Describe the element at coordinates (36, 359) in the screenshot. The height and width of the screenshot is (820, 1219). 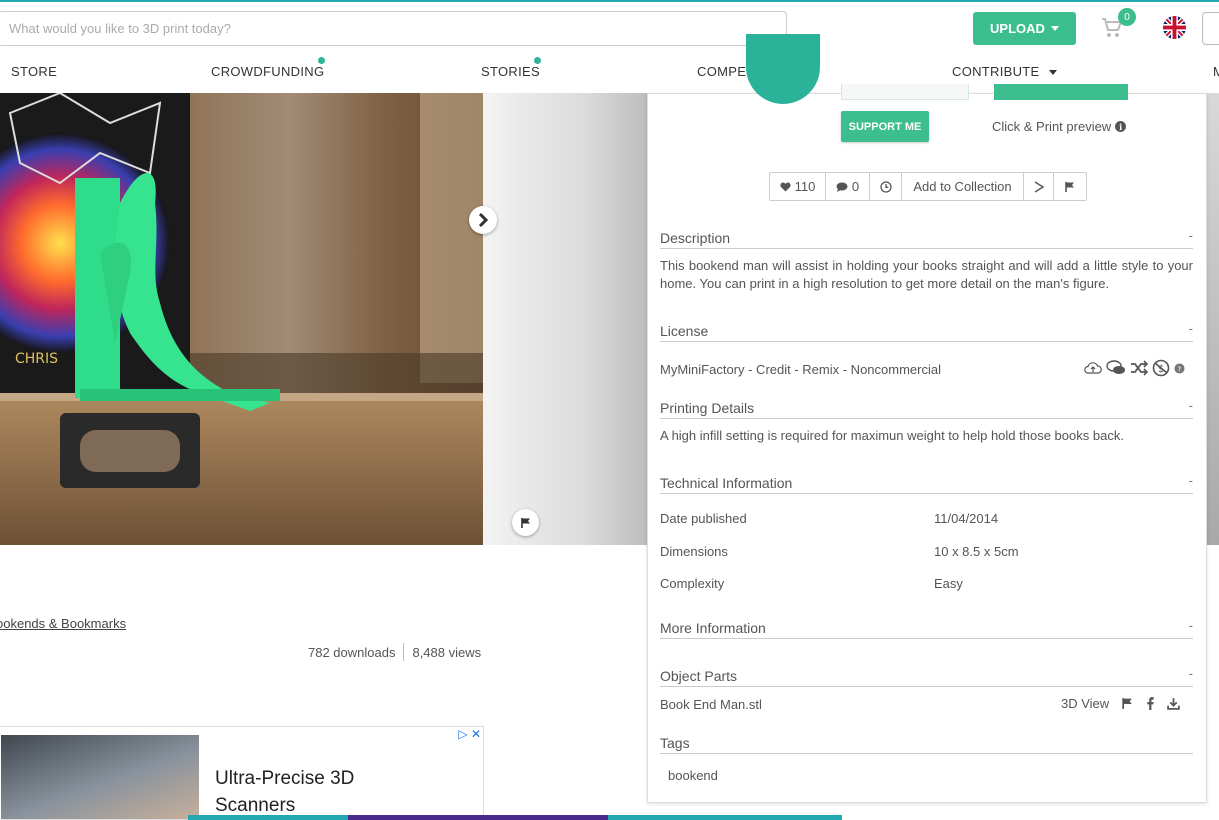
I see `svg-text: CHRIS` at that location.